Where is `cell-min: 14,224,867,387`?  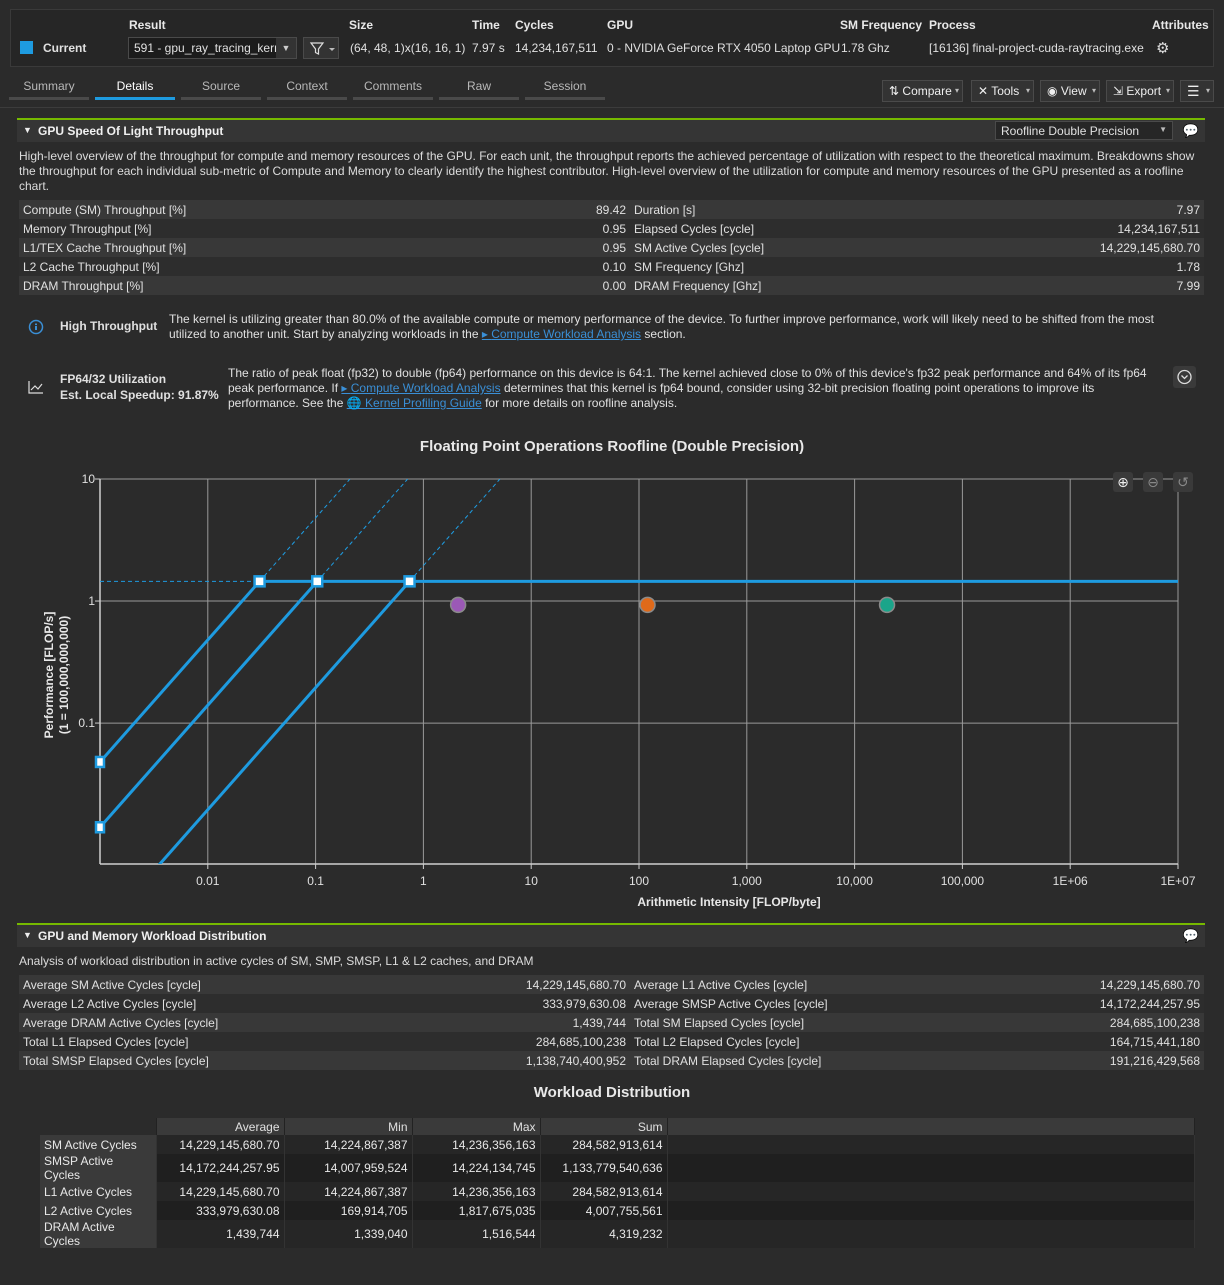
cell-min: 14,224,867,387 is located at coordinates (348, 1144).